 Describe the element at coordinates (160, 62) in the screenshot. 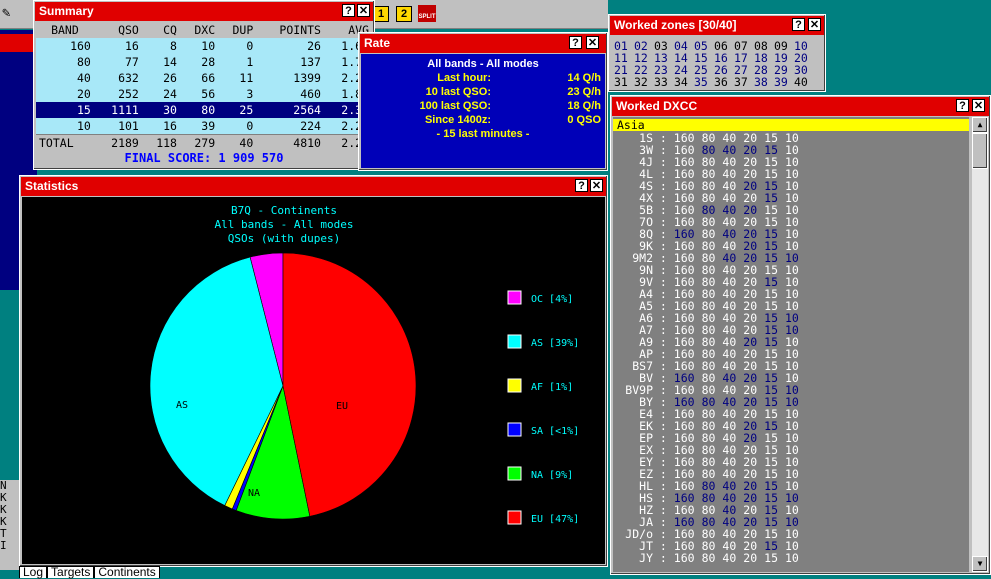

I see `summary-cell: 14` at that location.